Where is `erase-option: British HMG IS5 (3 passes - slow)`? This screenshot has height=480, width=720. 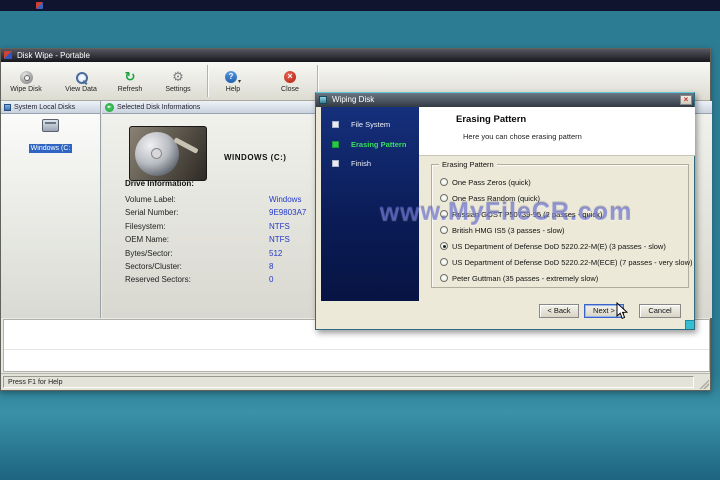
erase-option: British HMG IS5 (3 passes - slow) is located at coordinates (563, 230).